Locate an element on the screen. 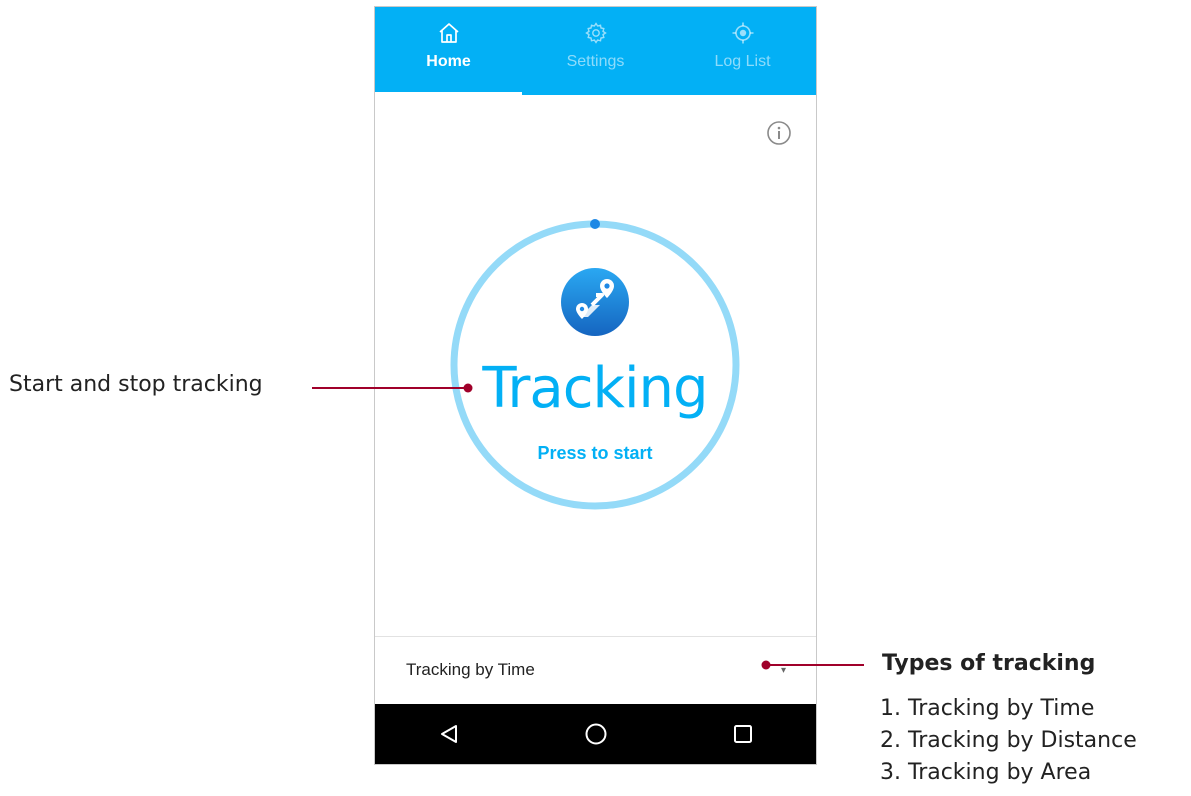  annotation-type-item: 2. Tracking by Distance is located at coordinates (1008, 740).